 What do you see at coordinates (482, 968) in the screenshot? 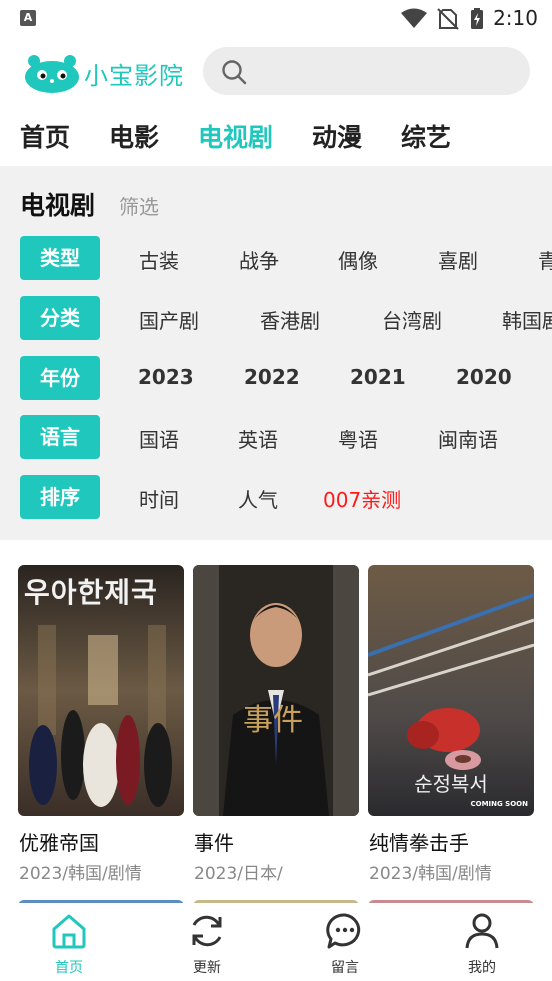
I see `nav-label: 我的` at bounding box center [482, 968].